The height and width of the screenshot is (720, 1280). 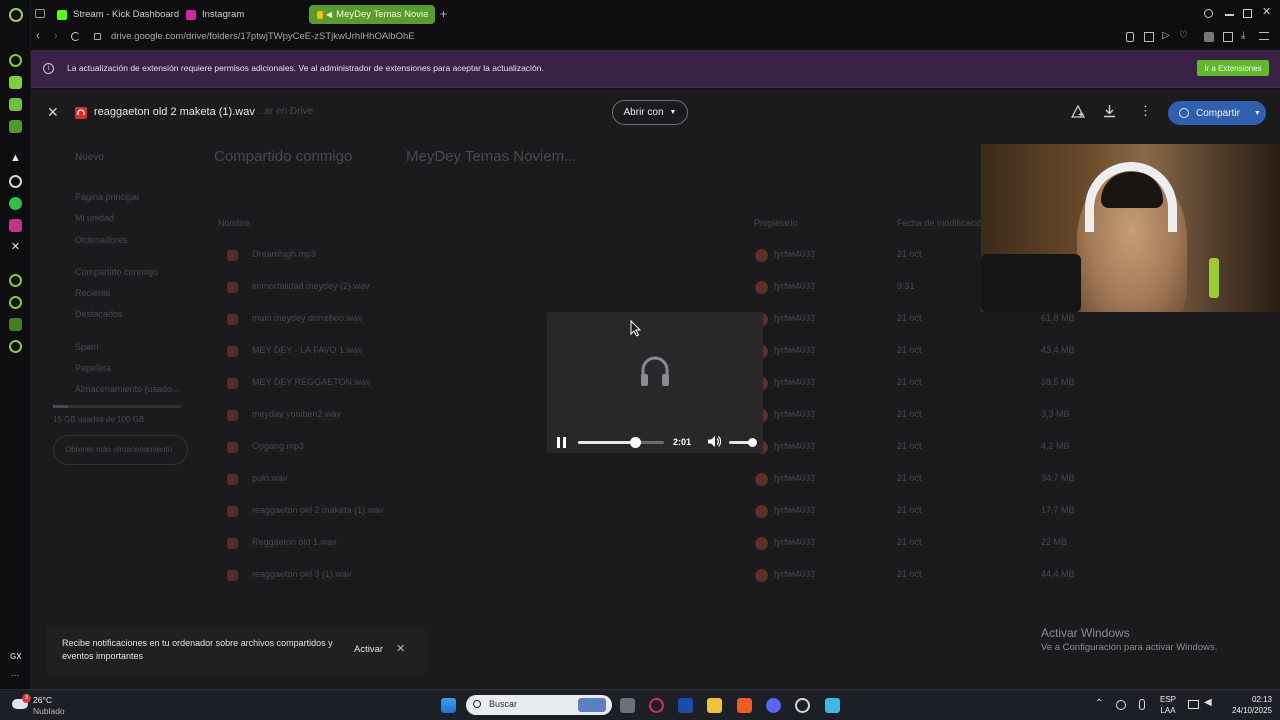 What do you see at coordinates (270, 478) in the screenshot?
I see `file-name: pulo.wav` at bounding box center [270, 478].